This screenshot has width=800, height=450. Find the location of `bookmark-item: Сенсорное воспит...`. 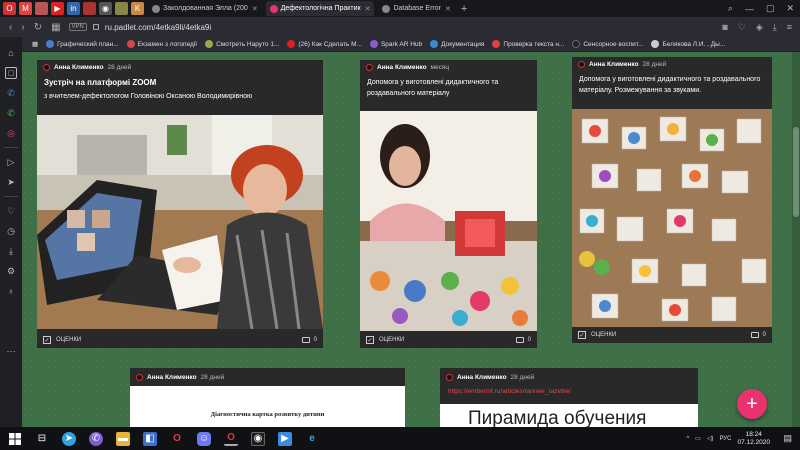

bookmark-item: Сенсорное воспит... is located at coordinates (607, 44).